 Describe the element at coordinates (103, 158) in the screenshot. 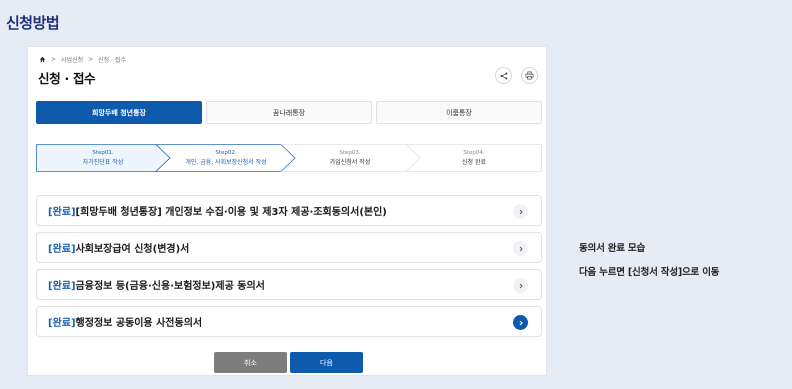

I see `step-1: Step01. 자가진단표 작성` at that location.